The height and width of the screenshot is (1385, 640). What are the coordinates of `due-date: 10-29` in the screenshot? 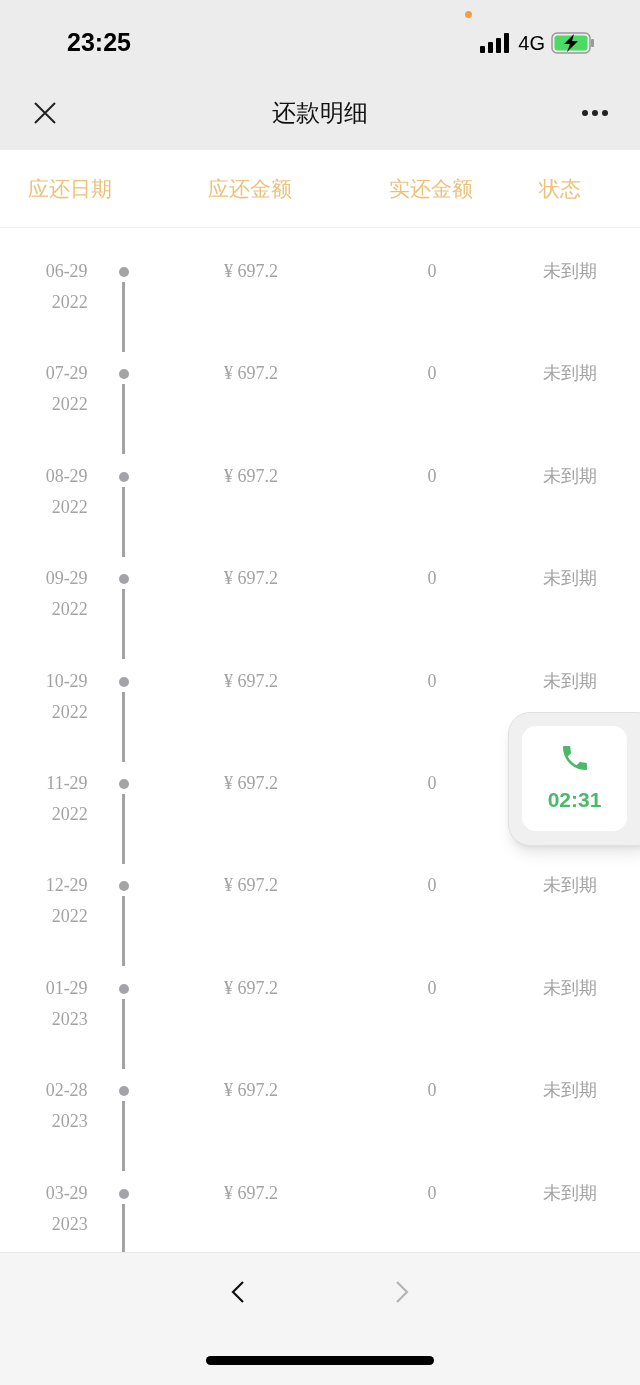 It's located at (66, 681).